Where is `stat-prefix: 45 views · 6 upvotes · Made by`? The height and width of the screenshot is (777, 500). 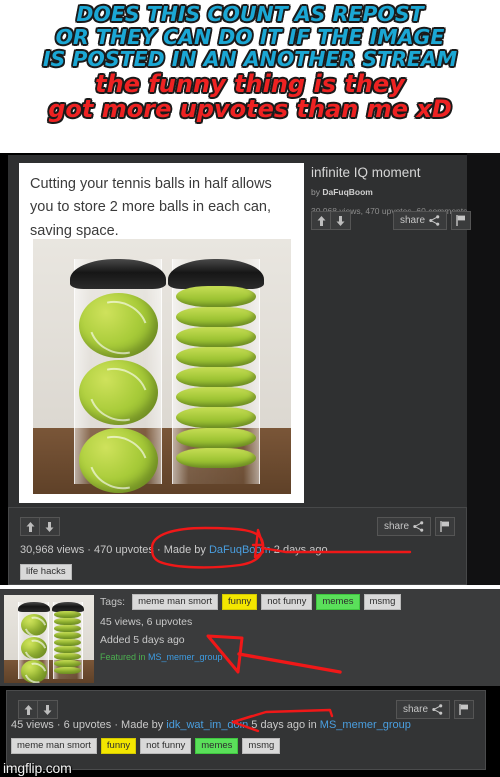 stat-prefix: 45 views · 6 upvotes · Made by is located at coordinates (89, 725).